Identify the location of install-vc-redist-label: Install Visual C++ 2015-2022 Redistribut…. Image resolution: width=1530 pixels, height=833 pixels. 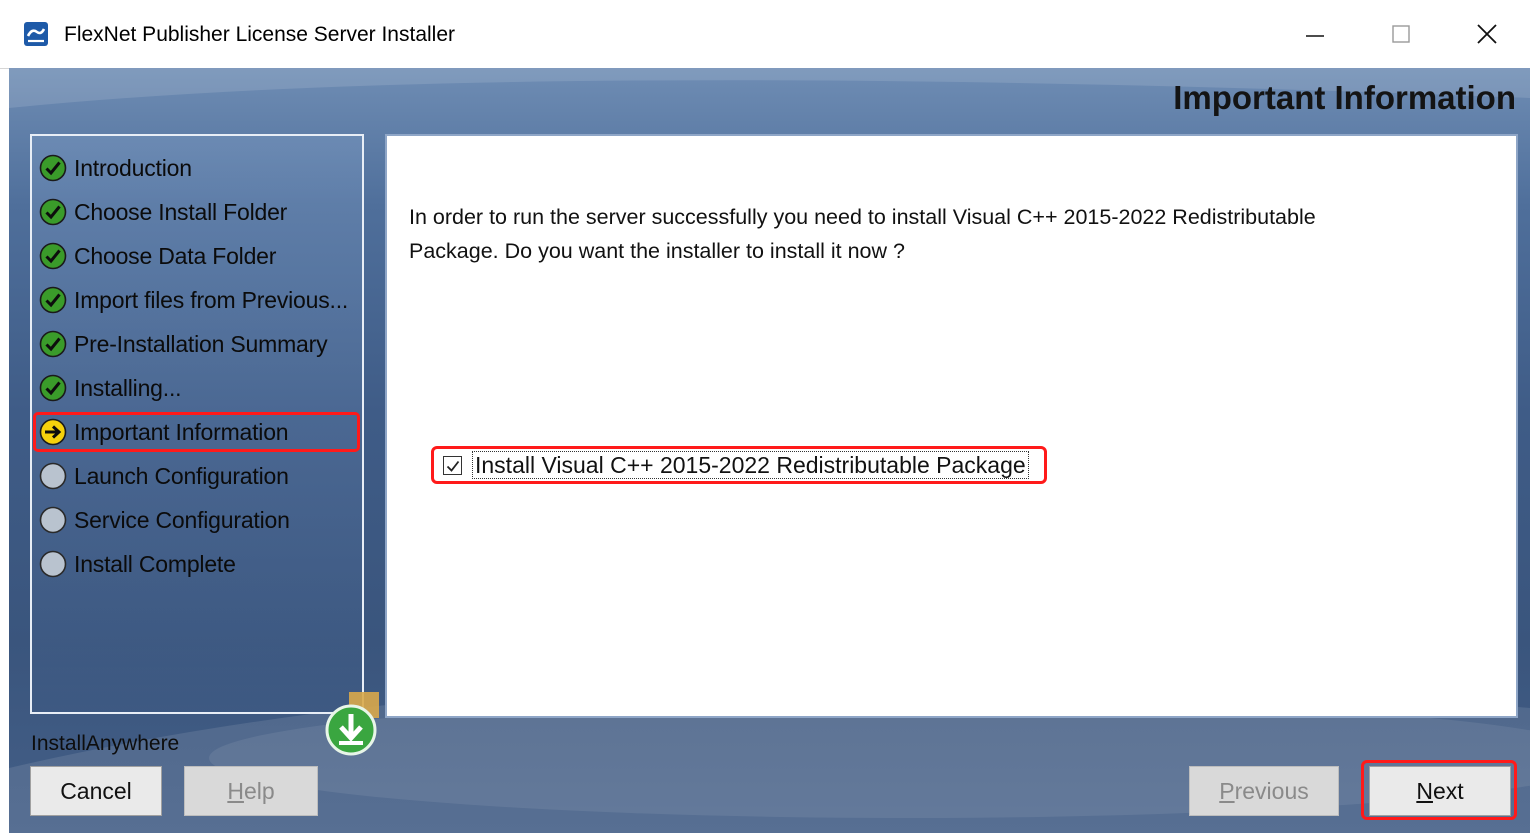
(750, 465).